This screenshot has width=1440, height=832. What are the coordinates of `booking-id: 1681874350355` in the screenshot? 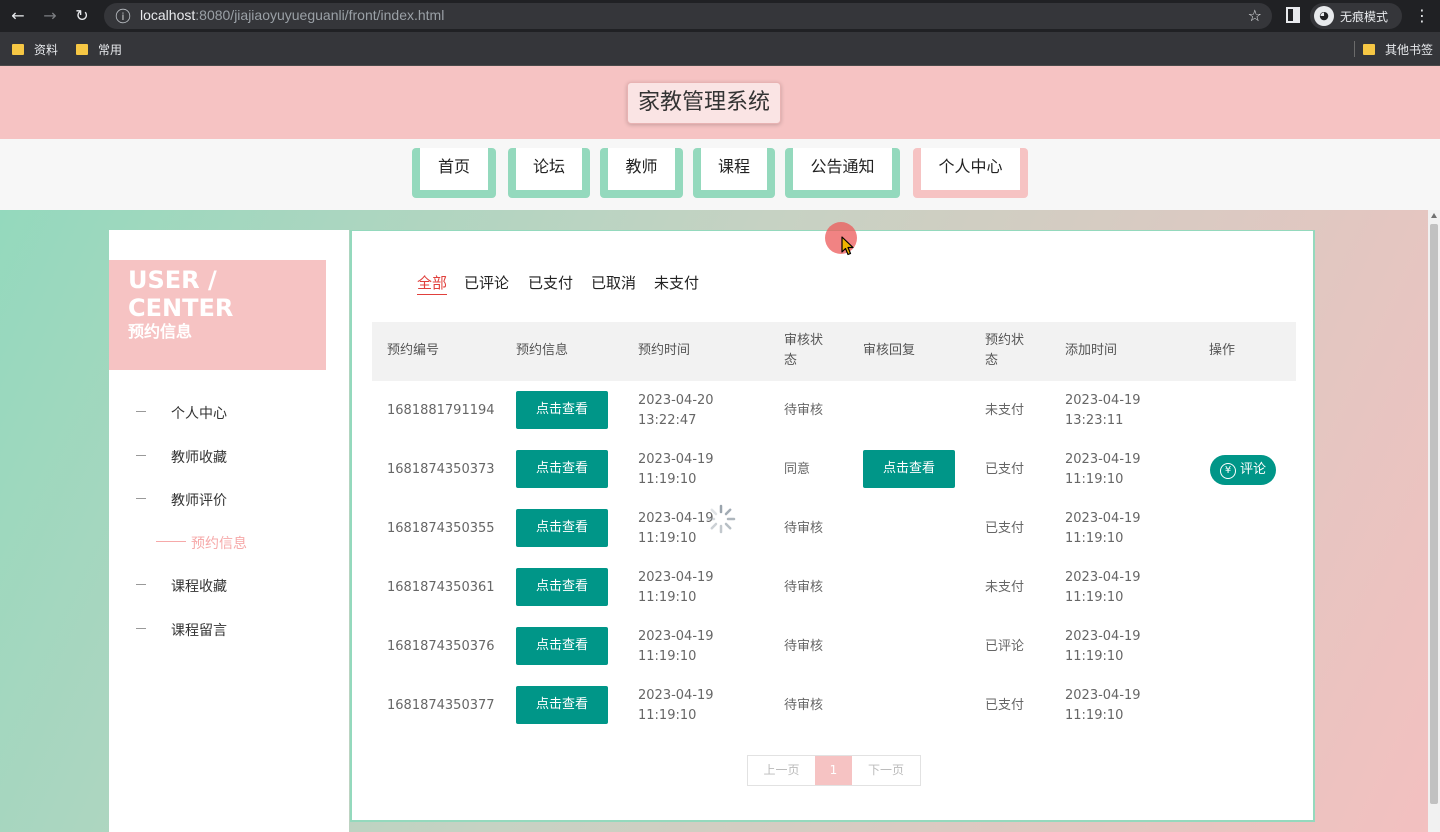 It's located at (441, 528).